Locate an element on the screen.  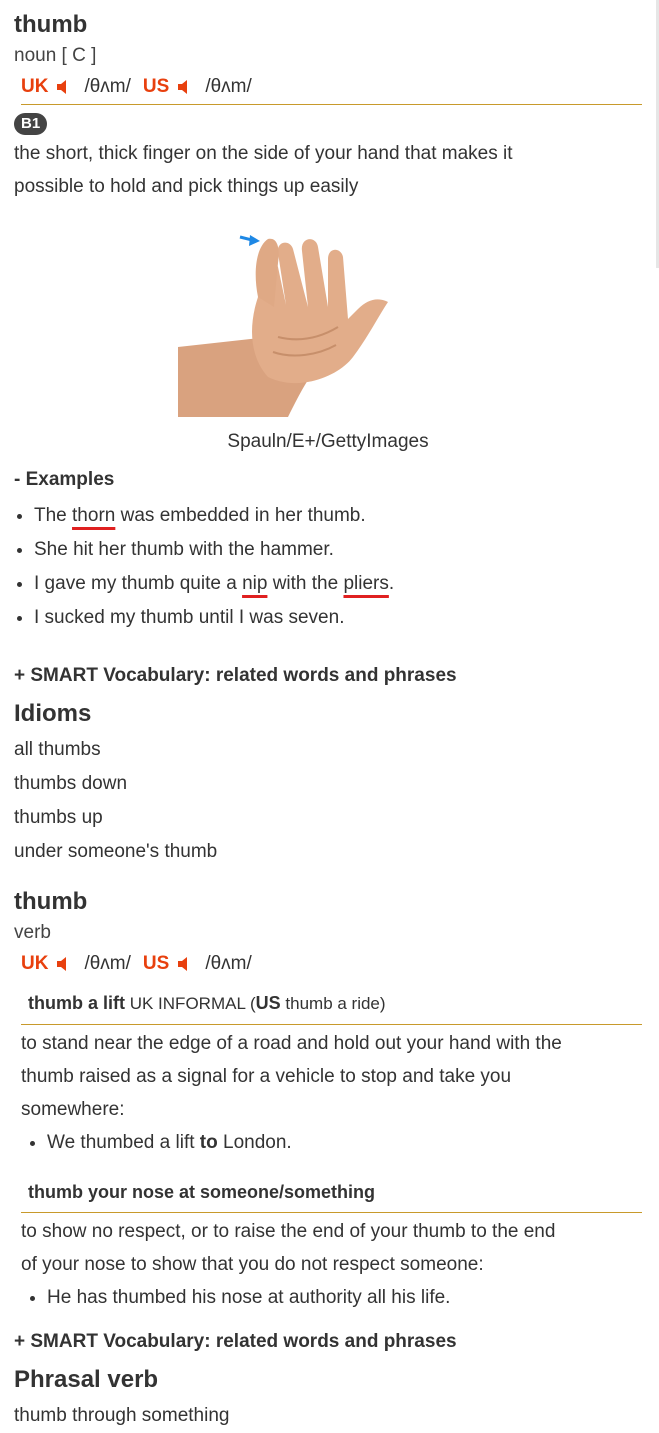
idiom-link: thumbs down is located at coordinates (328, 784).